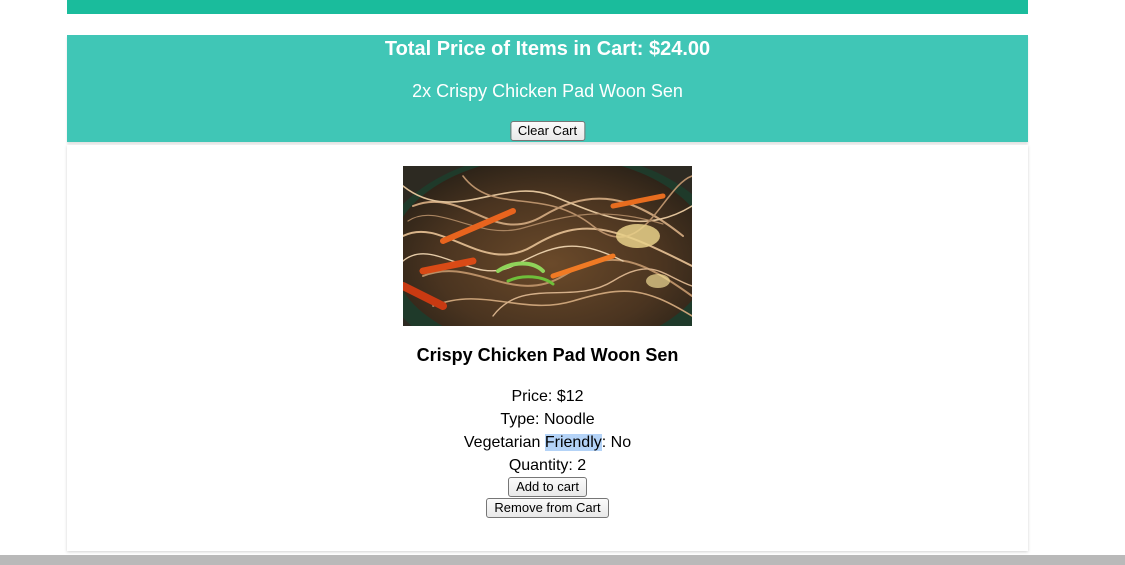 The image size is (1125, 565). I want to click on product-actions: Add to cart Remove from Cart, so click(547, 498).